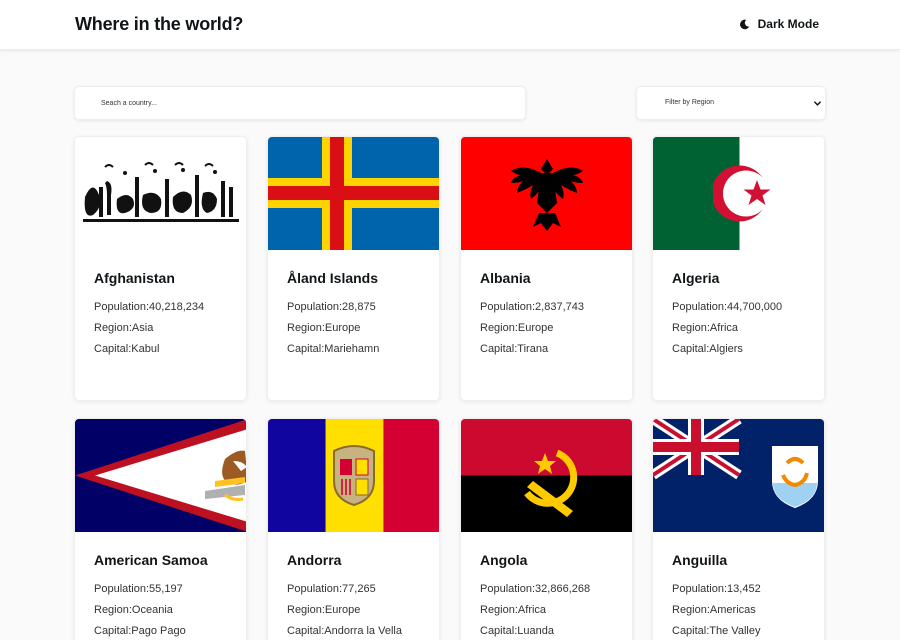 The height and width of the screenshot is (640, 900). Describe the element at coordinates (134, 278) in the screenshot. I see `country-name: Afghanistan` at that location.